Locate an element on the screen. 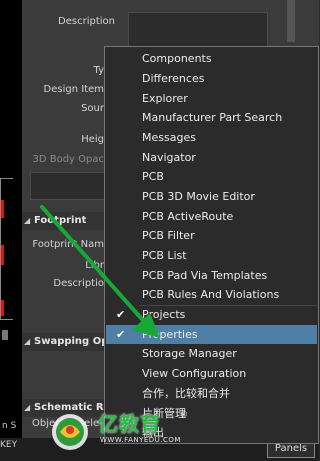 Image resolution: width=320 pixels, height=461 pixels. green-pointer-arrow-icon is located at coordinates (100, 271).